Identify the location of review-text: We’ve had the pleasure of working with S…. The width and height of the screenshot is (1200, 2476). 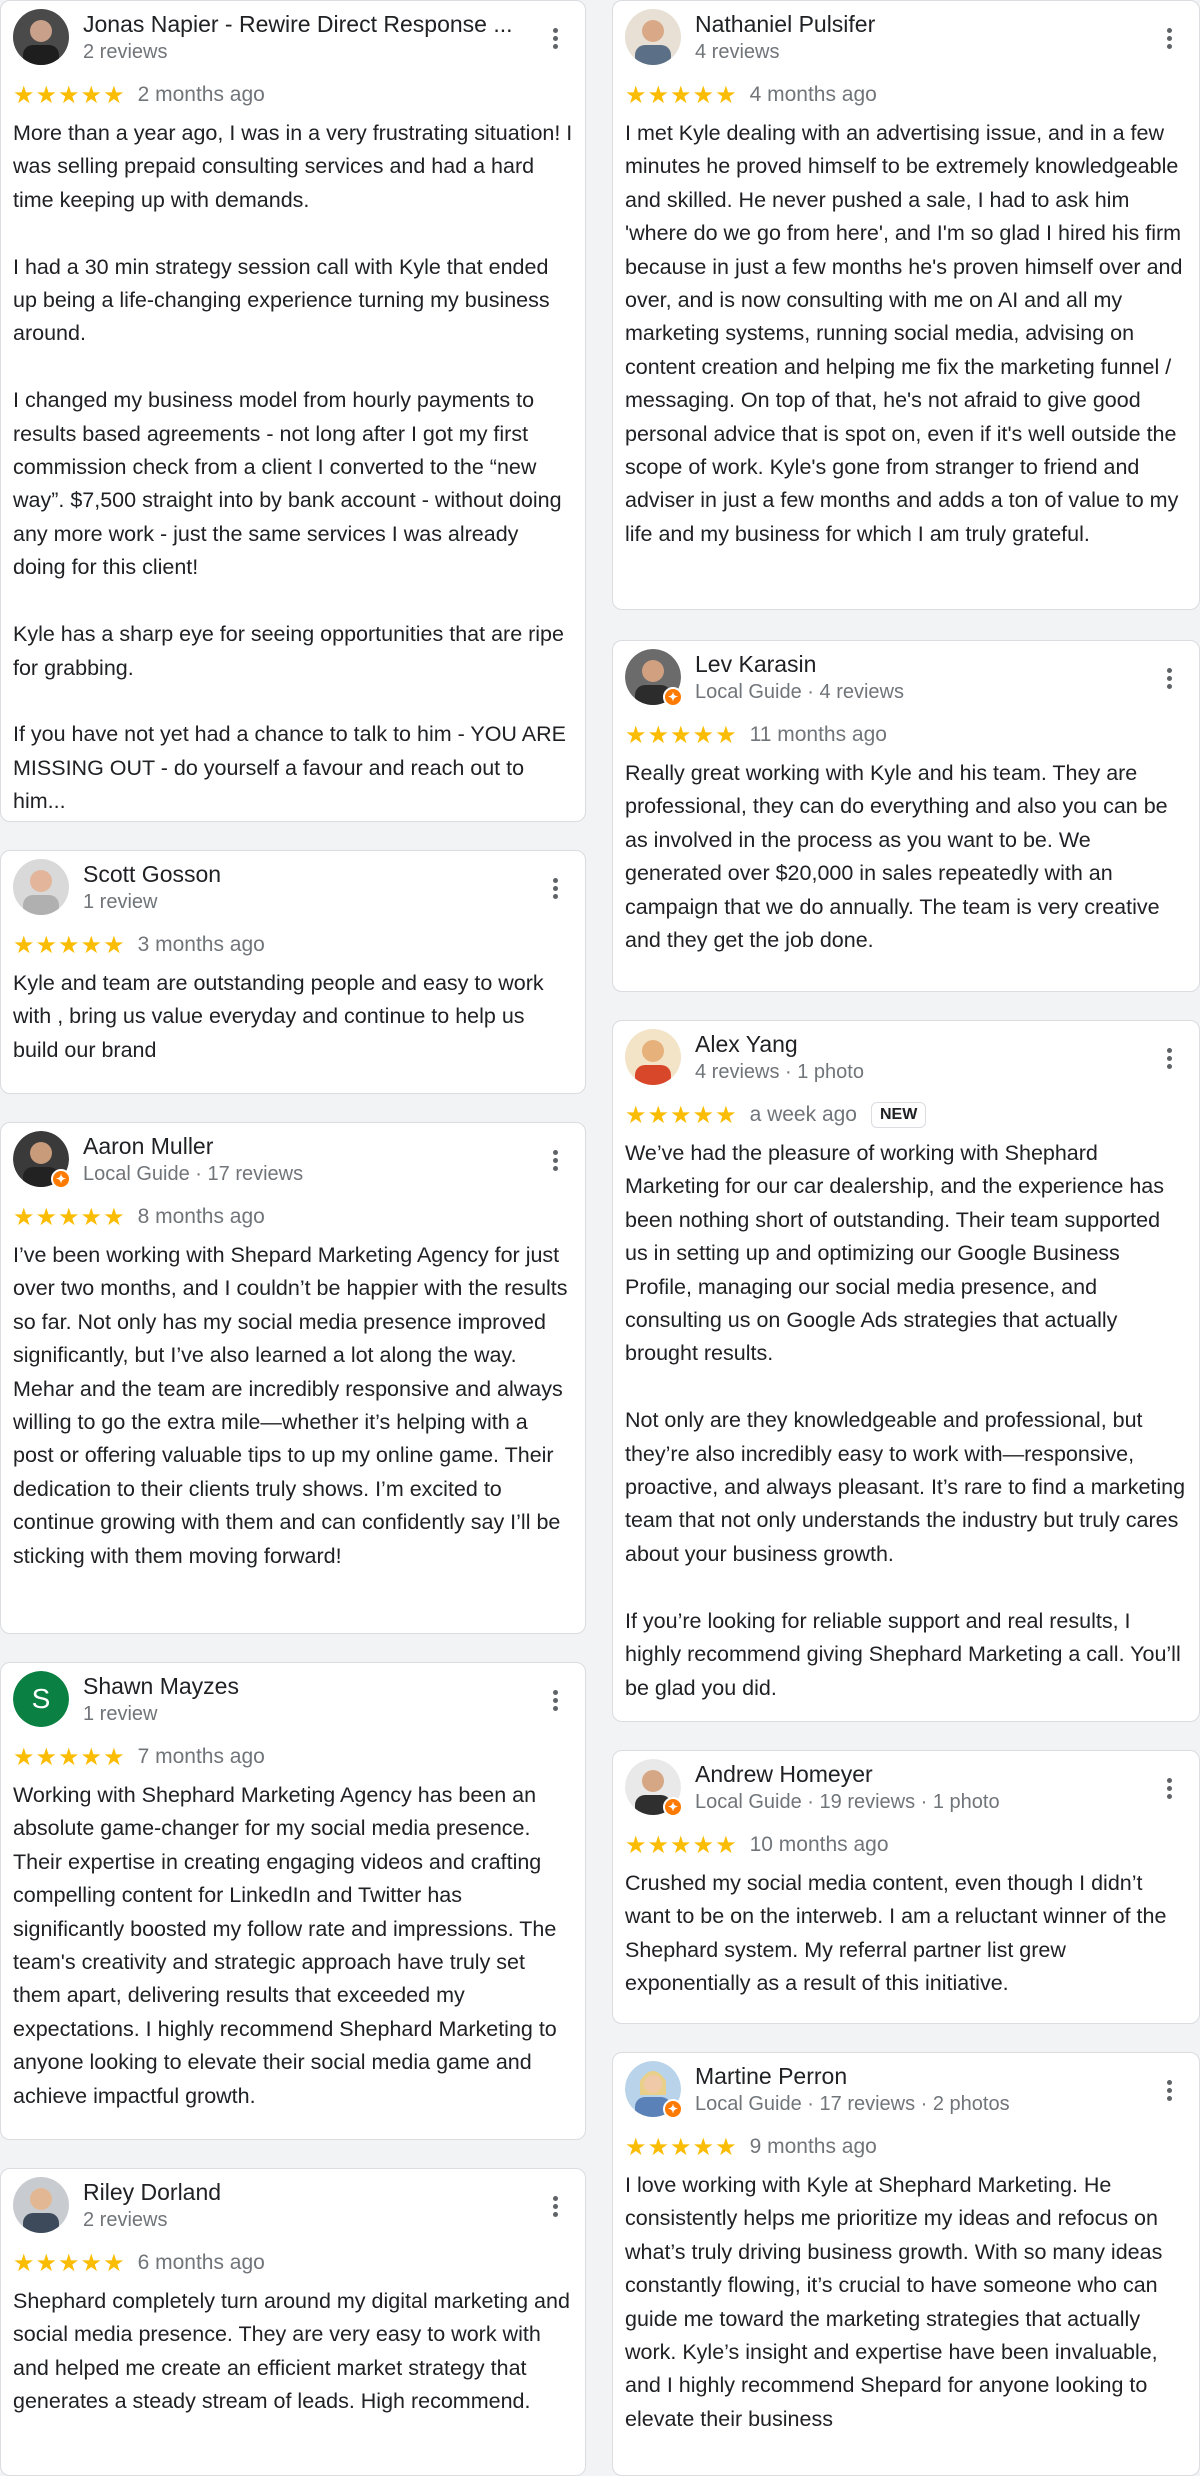
(905, 1420).